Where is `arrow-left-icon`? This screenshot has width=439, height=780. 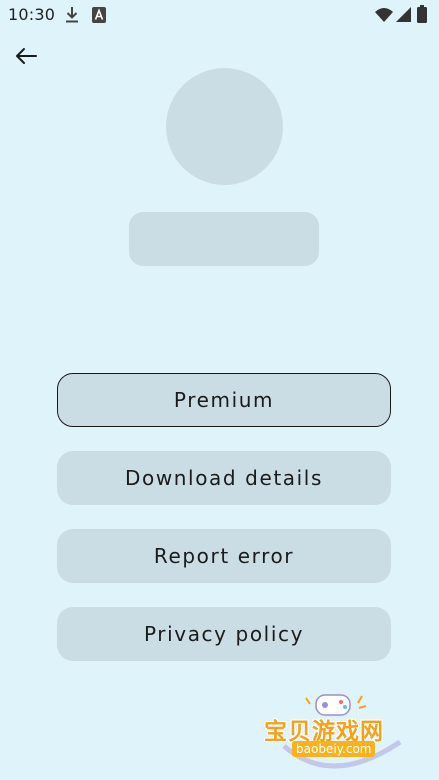 arrow-left-icon is located at coordinates (26, 58).